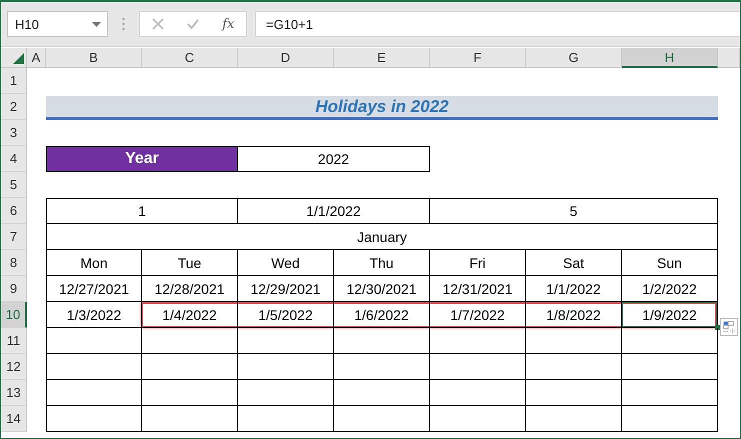  I want to click on row-header: 14, so click(14, 419).